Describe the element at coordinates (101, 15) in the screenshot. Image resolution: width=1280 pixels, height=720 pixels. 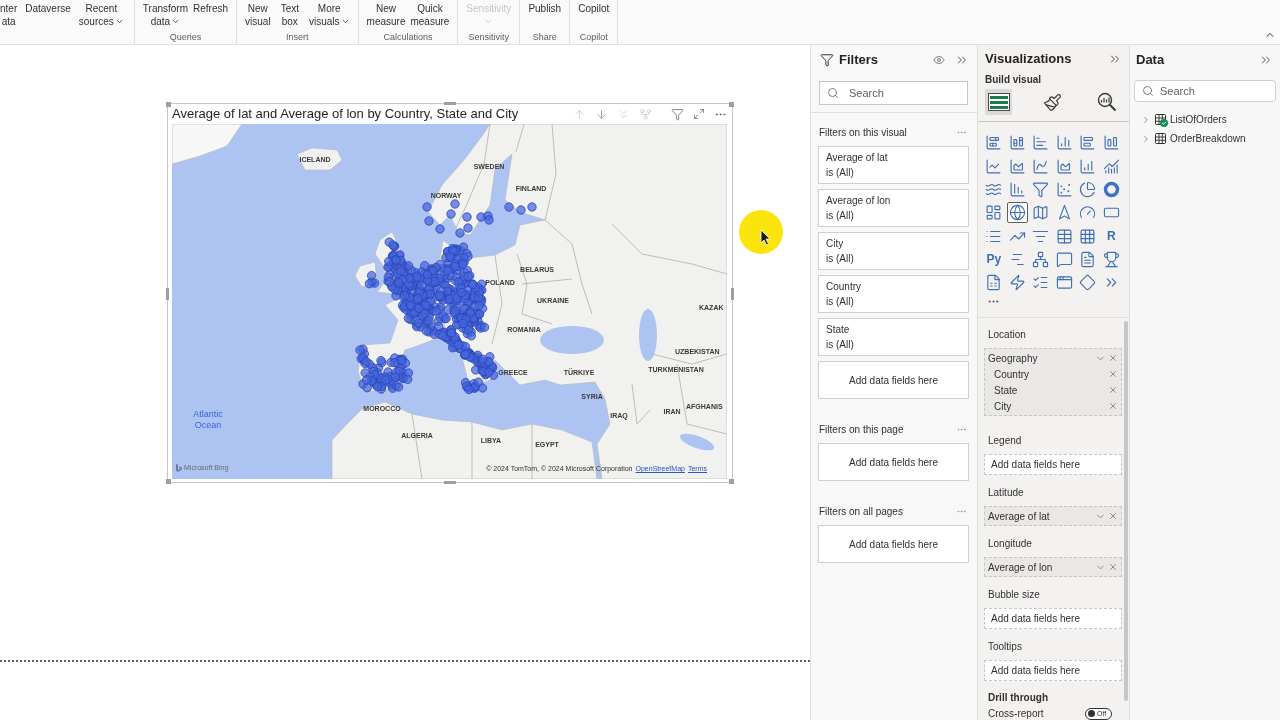
I see `ribbon-button: Recent sources` at that location.